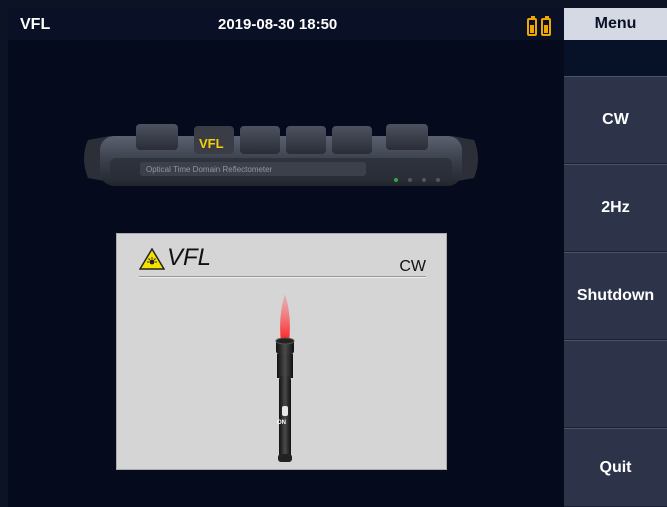 The image size is (667, 507). I want to click on divider, so click(282, 277).